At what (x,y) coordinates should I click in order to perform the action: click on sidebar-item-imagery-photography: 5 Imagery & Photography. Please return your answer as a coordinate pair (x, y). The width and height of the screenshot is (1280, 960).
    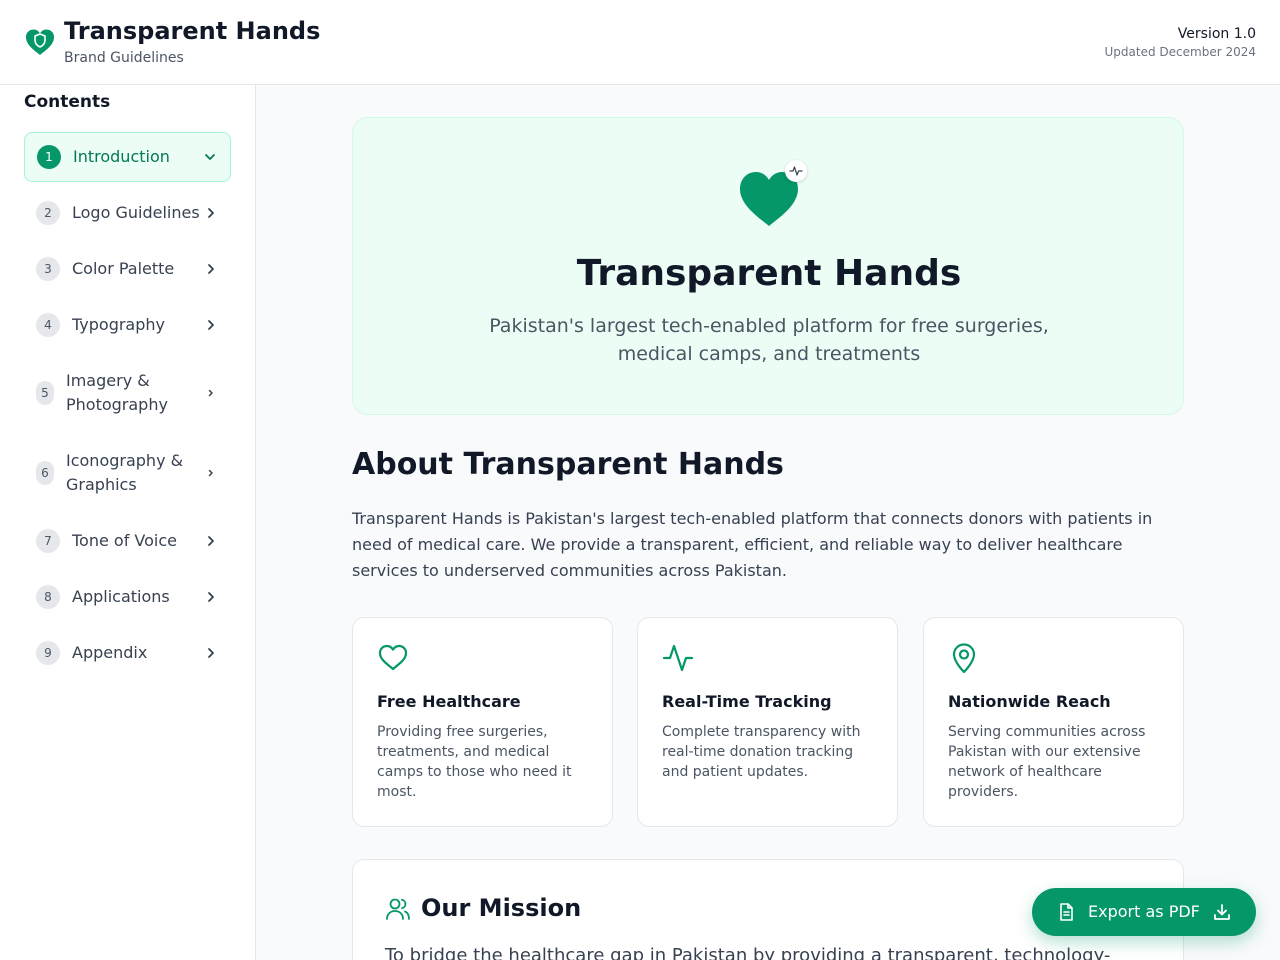
    Looking at the image, I should click on (127, 393).